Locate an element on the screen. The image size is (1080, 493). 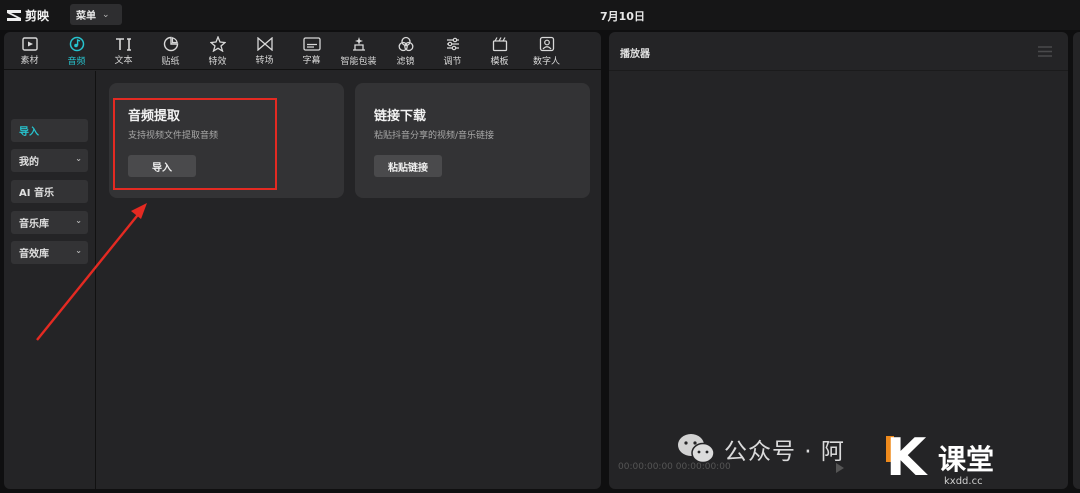
tab-media: 素材 is located at coordinates (29, 51).